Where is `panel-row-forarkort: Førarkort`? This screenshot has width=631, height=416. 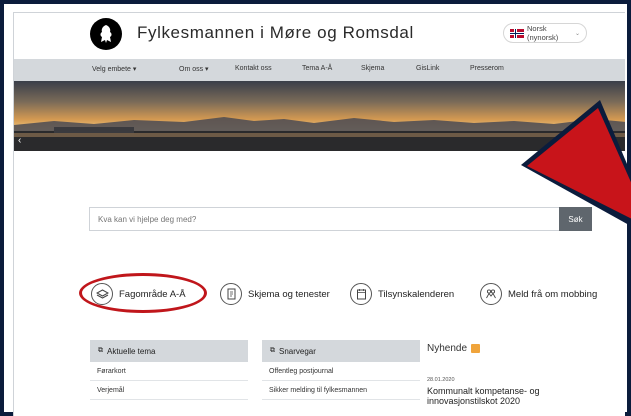
panel-row-forarkort: Førarkort is located at coordinates (169, 371).